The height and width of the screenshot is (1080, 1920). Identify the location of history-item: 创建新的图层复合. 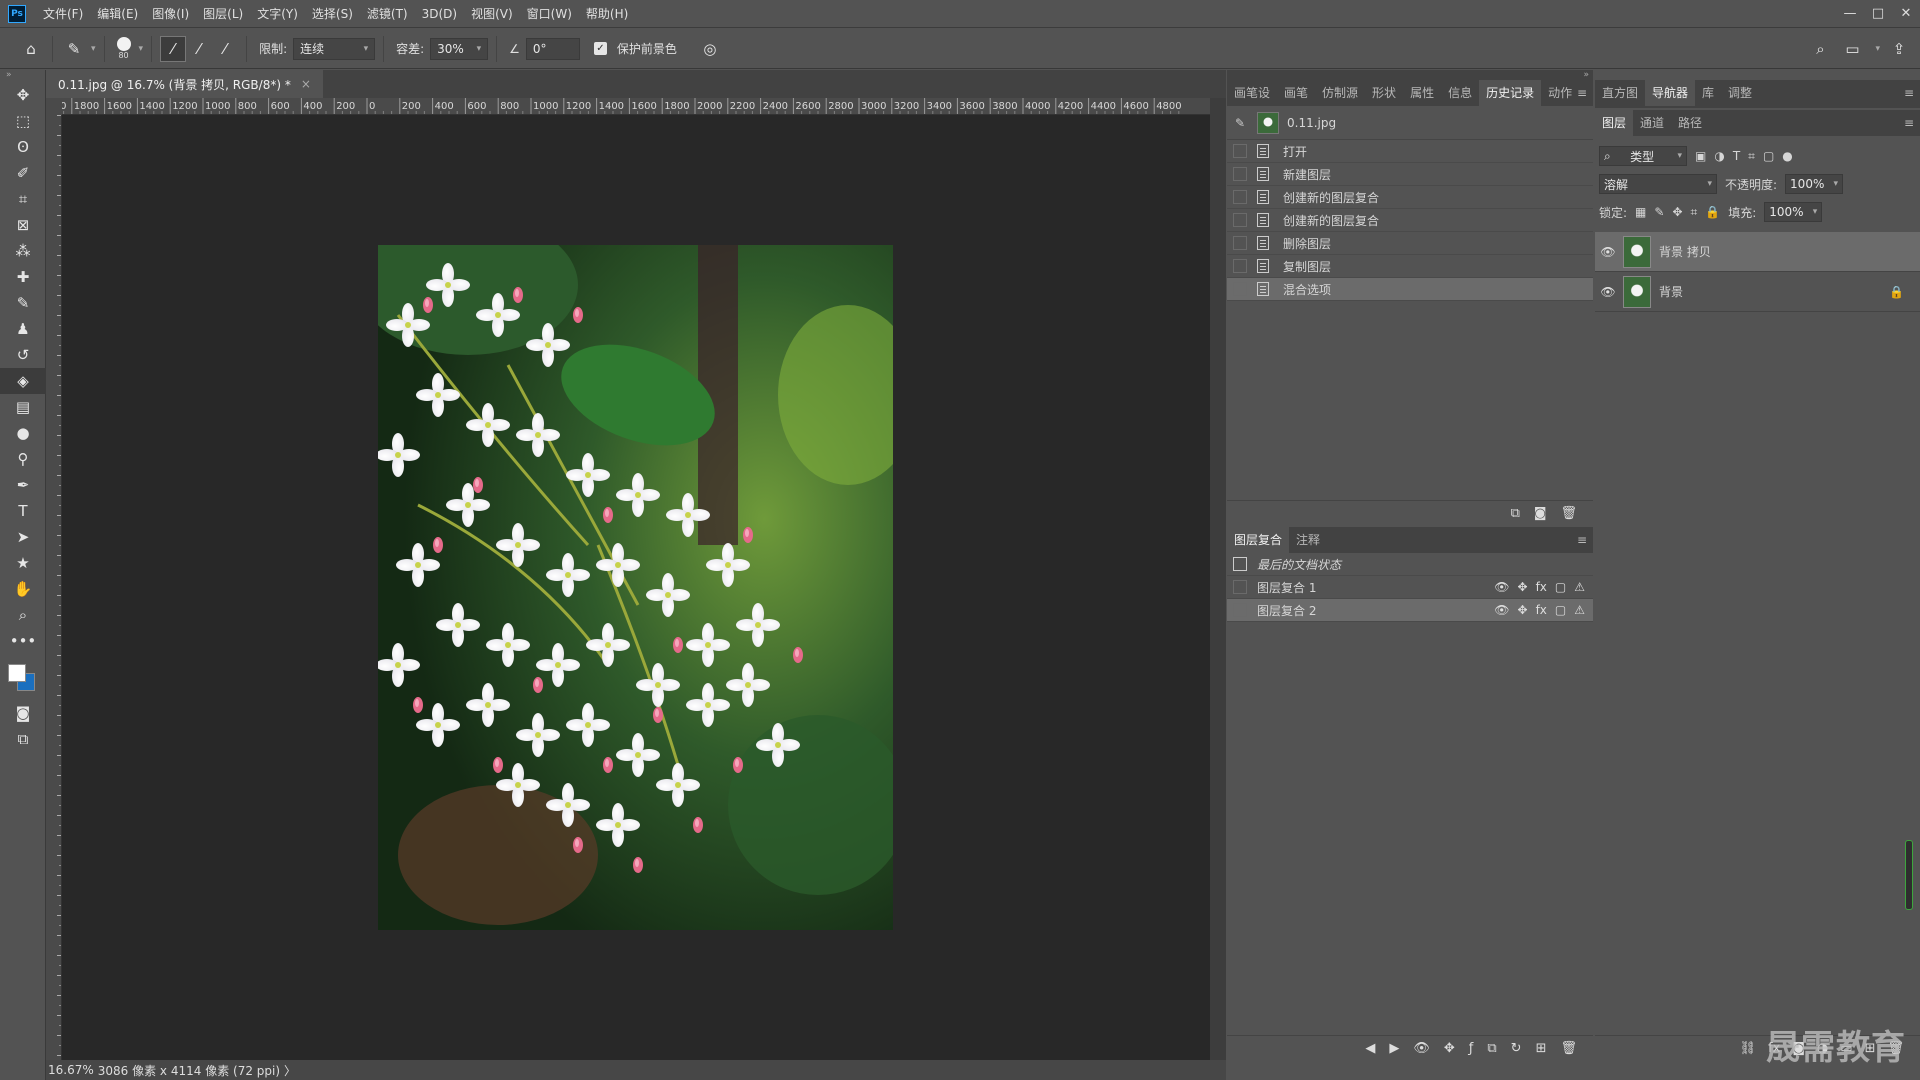
(1410, 197).